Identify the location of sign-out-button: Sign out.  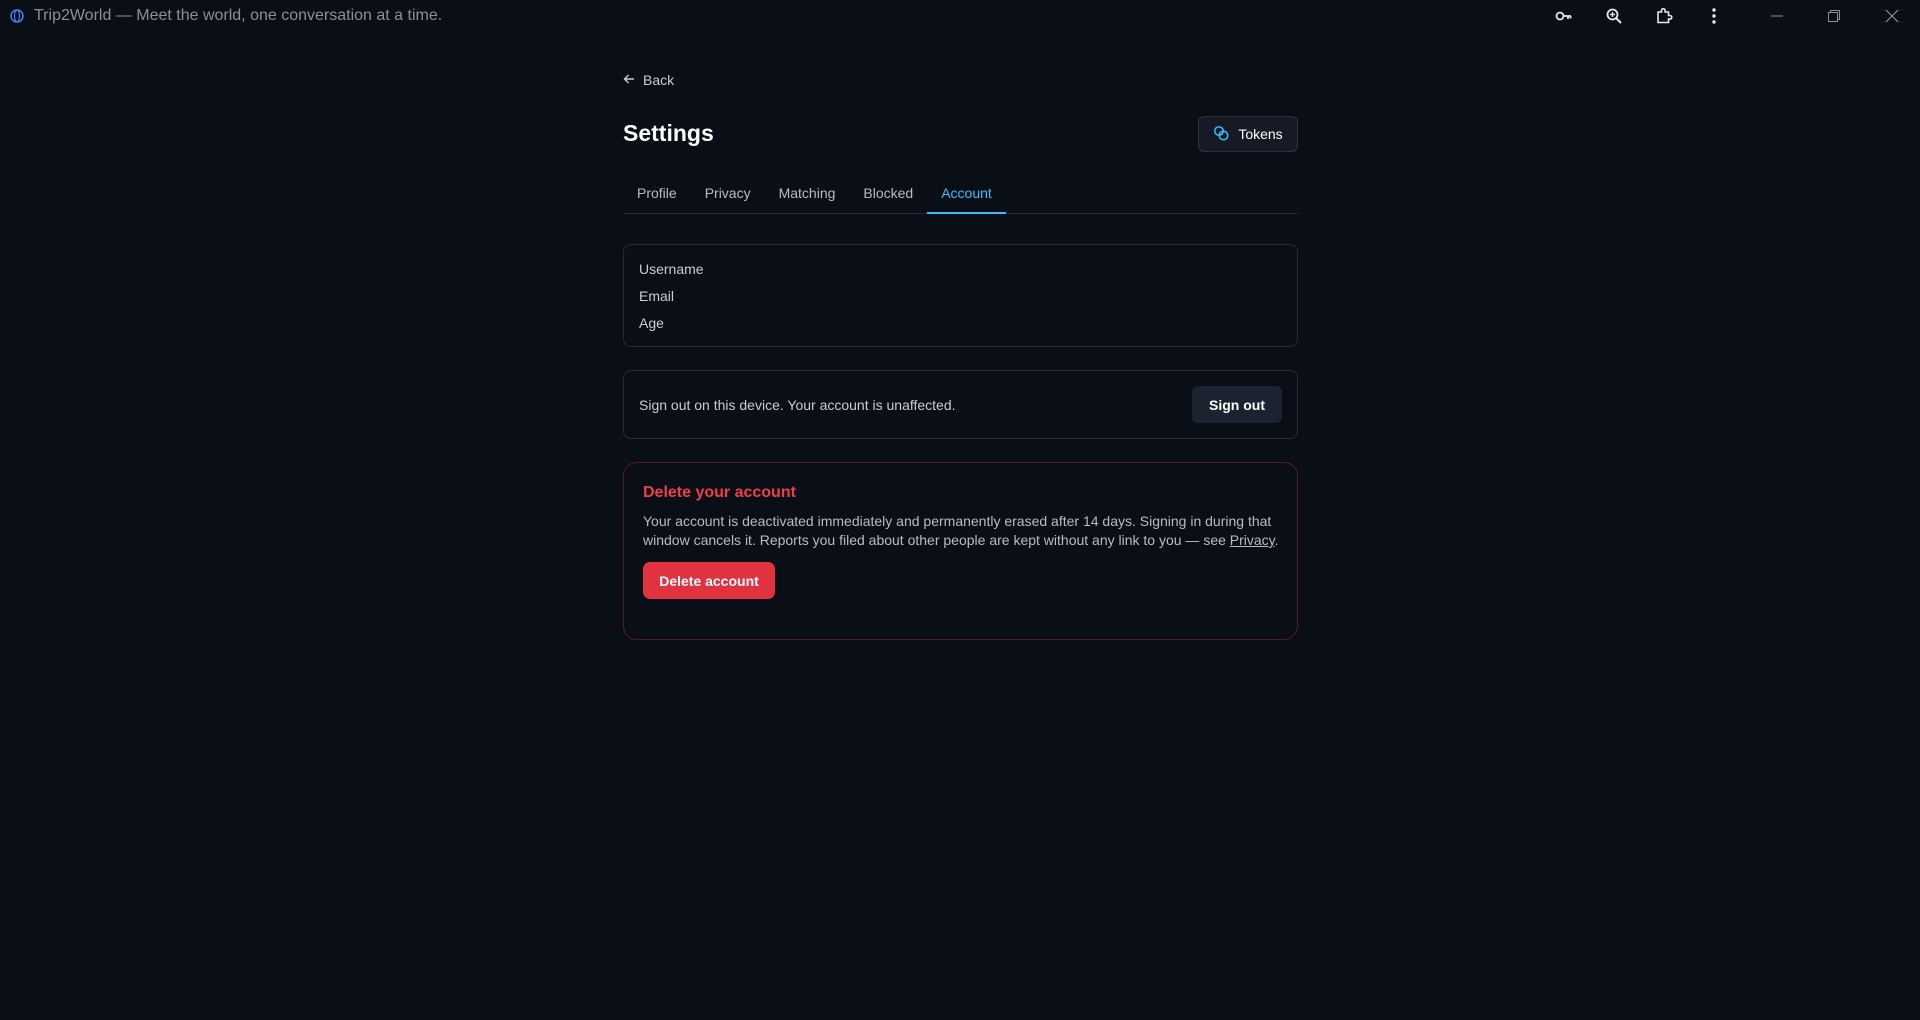
(1237, 404).